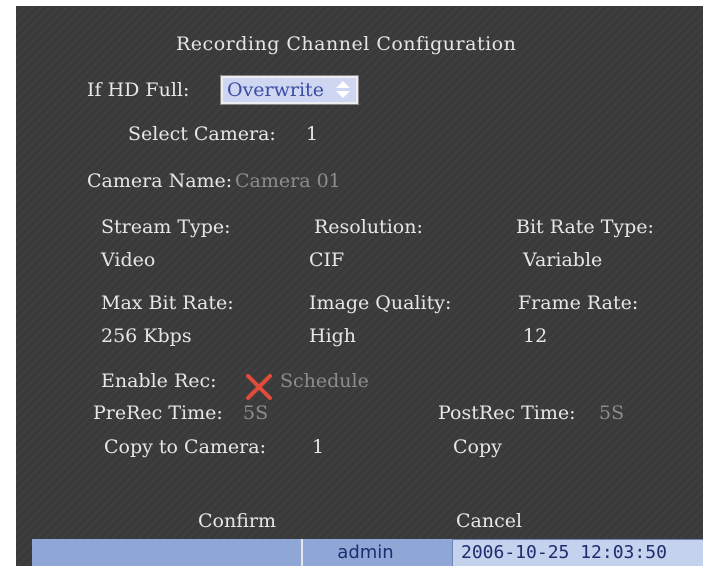  What do you see at coordinates (507, 413) in the screenshot?
I see `postrec-time-label: PostRec Time:` at bounding box center [507, 413].